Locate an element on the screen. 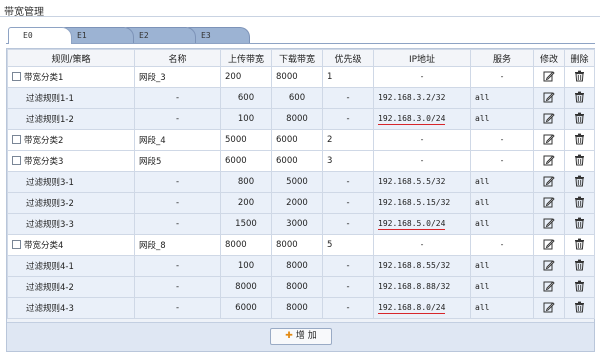  tab-e0: E0 is located at coordinates (40, 35).